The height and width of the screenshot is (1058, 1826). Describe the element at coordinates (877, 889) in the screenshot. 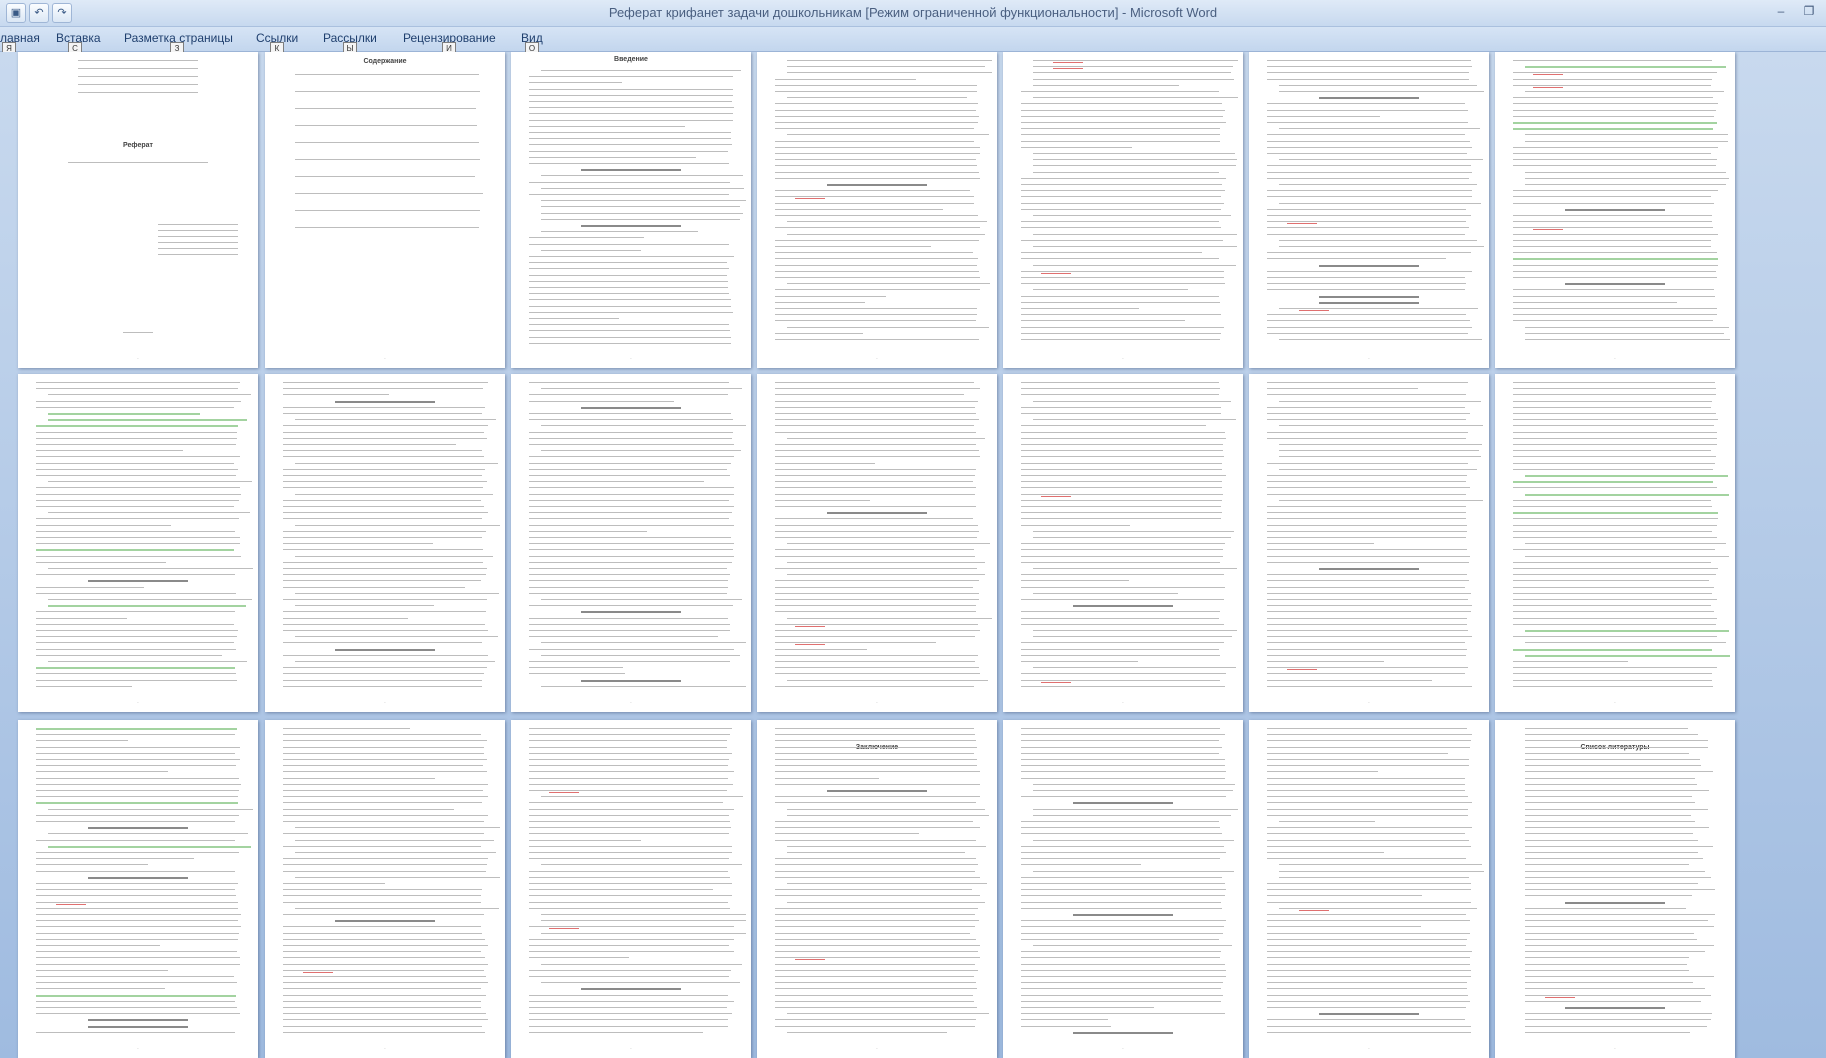

I see `document-page: Заключение·` at that location.